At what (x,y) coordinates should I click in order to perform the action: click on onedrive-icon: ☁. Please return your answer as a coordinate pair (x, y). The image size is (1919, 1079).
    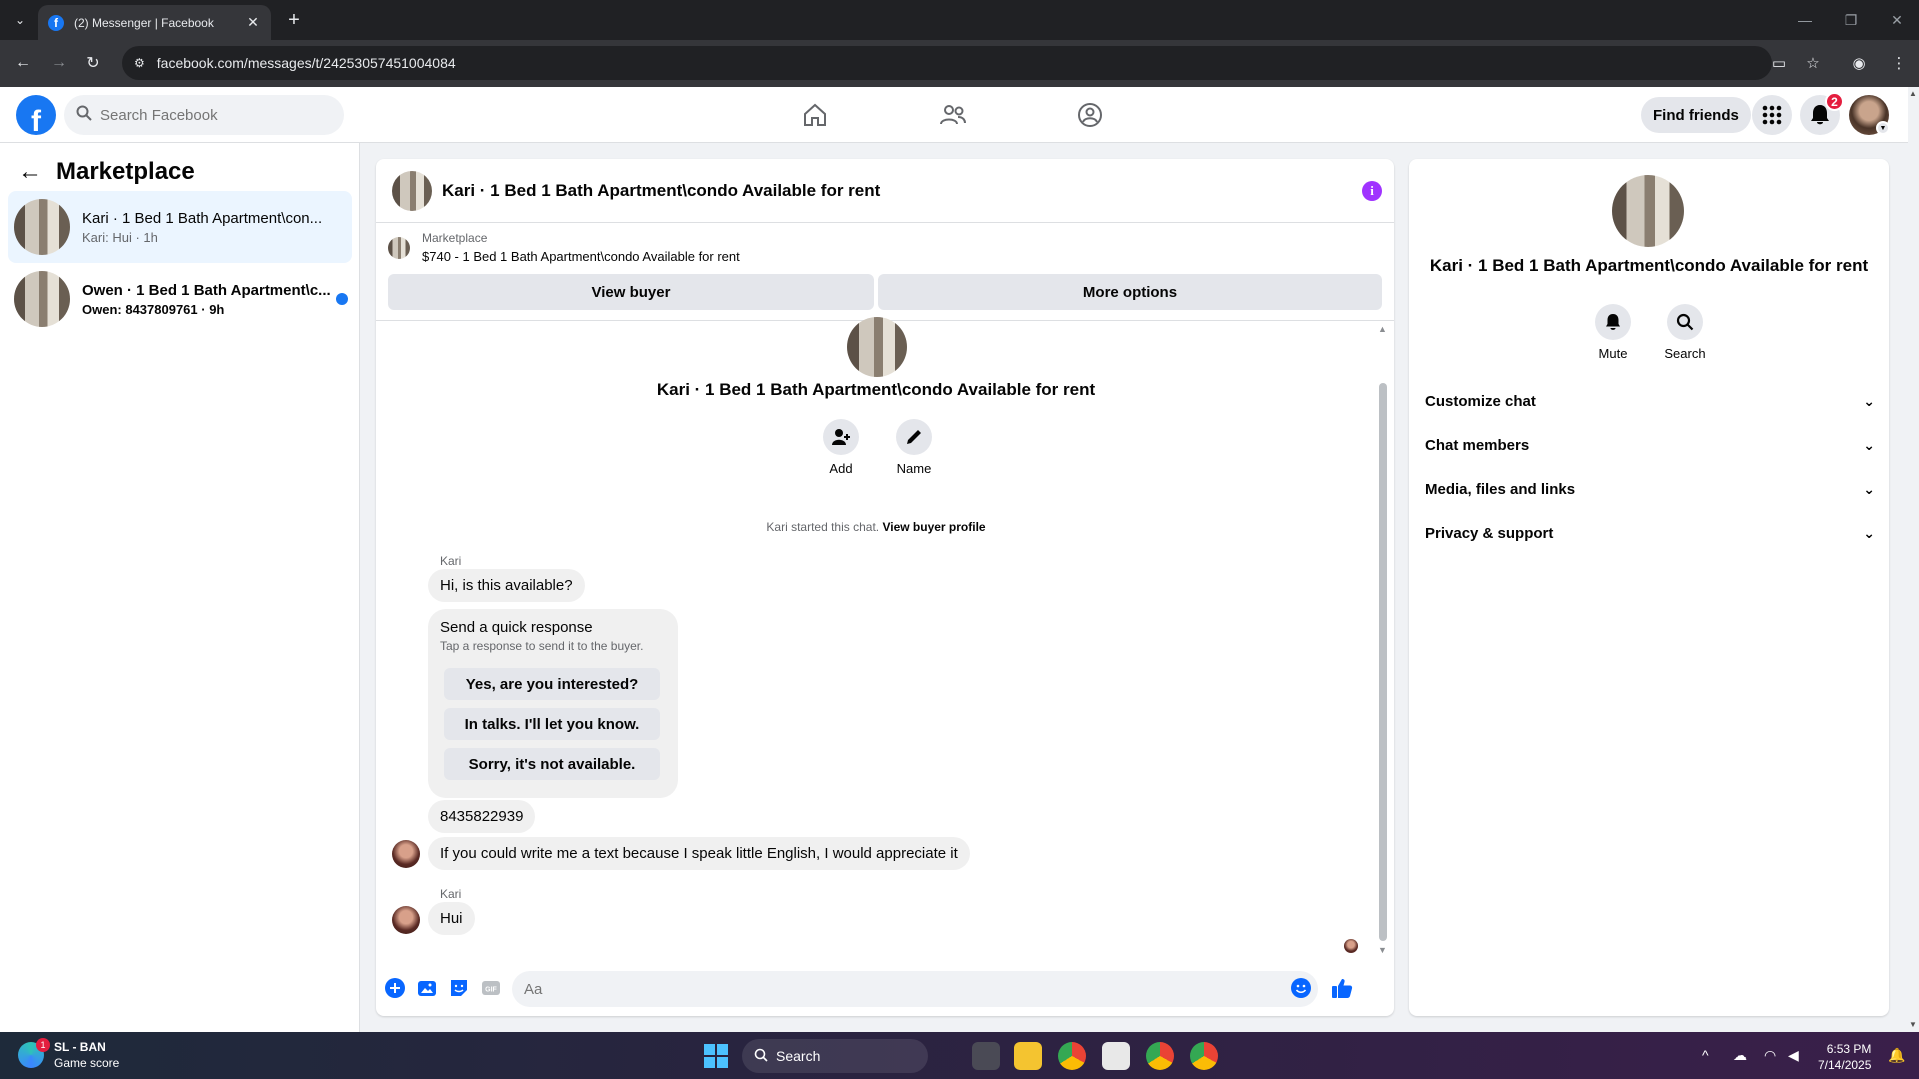
    Looking at the image, I should click on (1740, 1055).